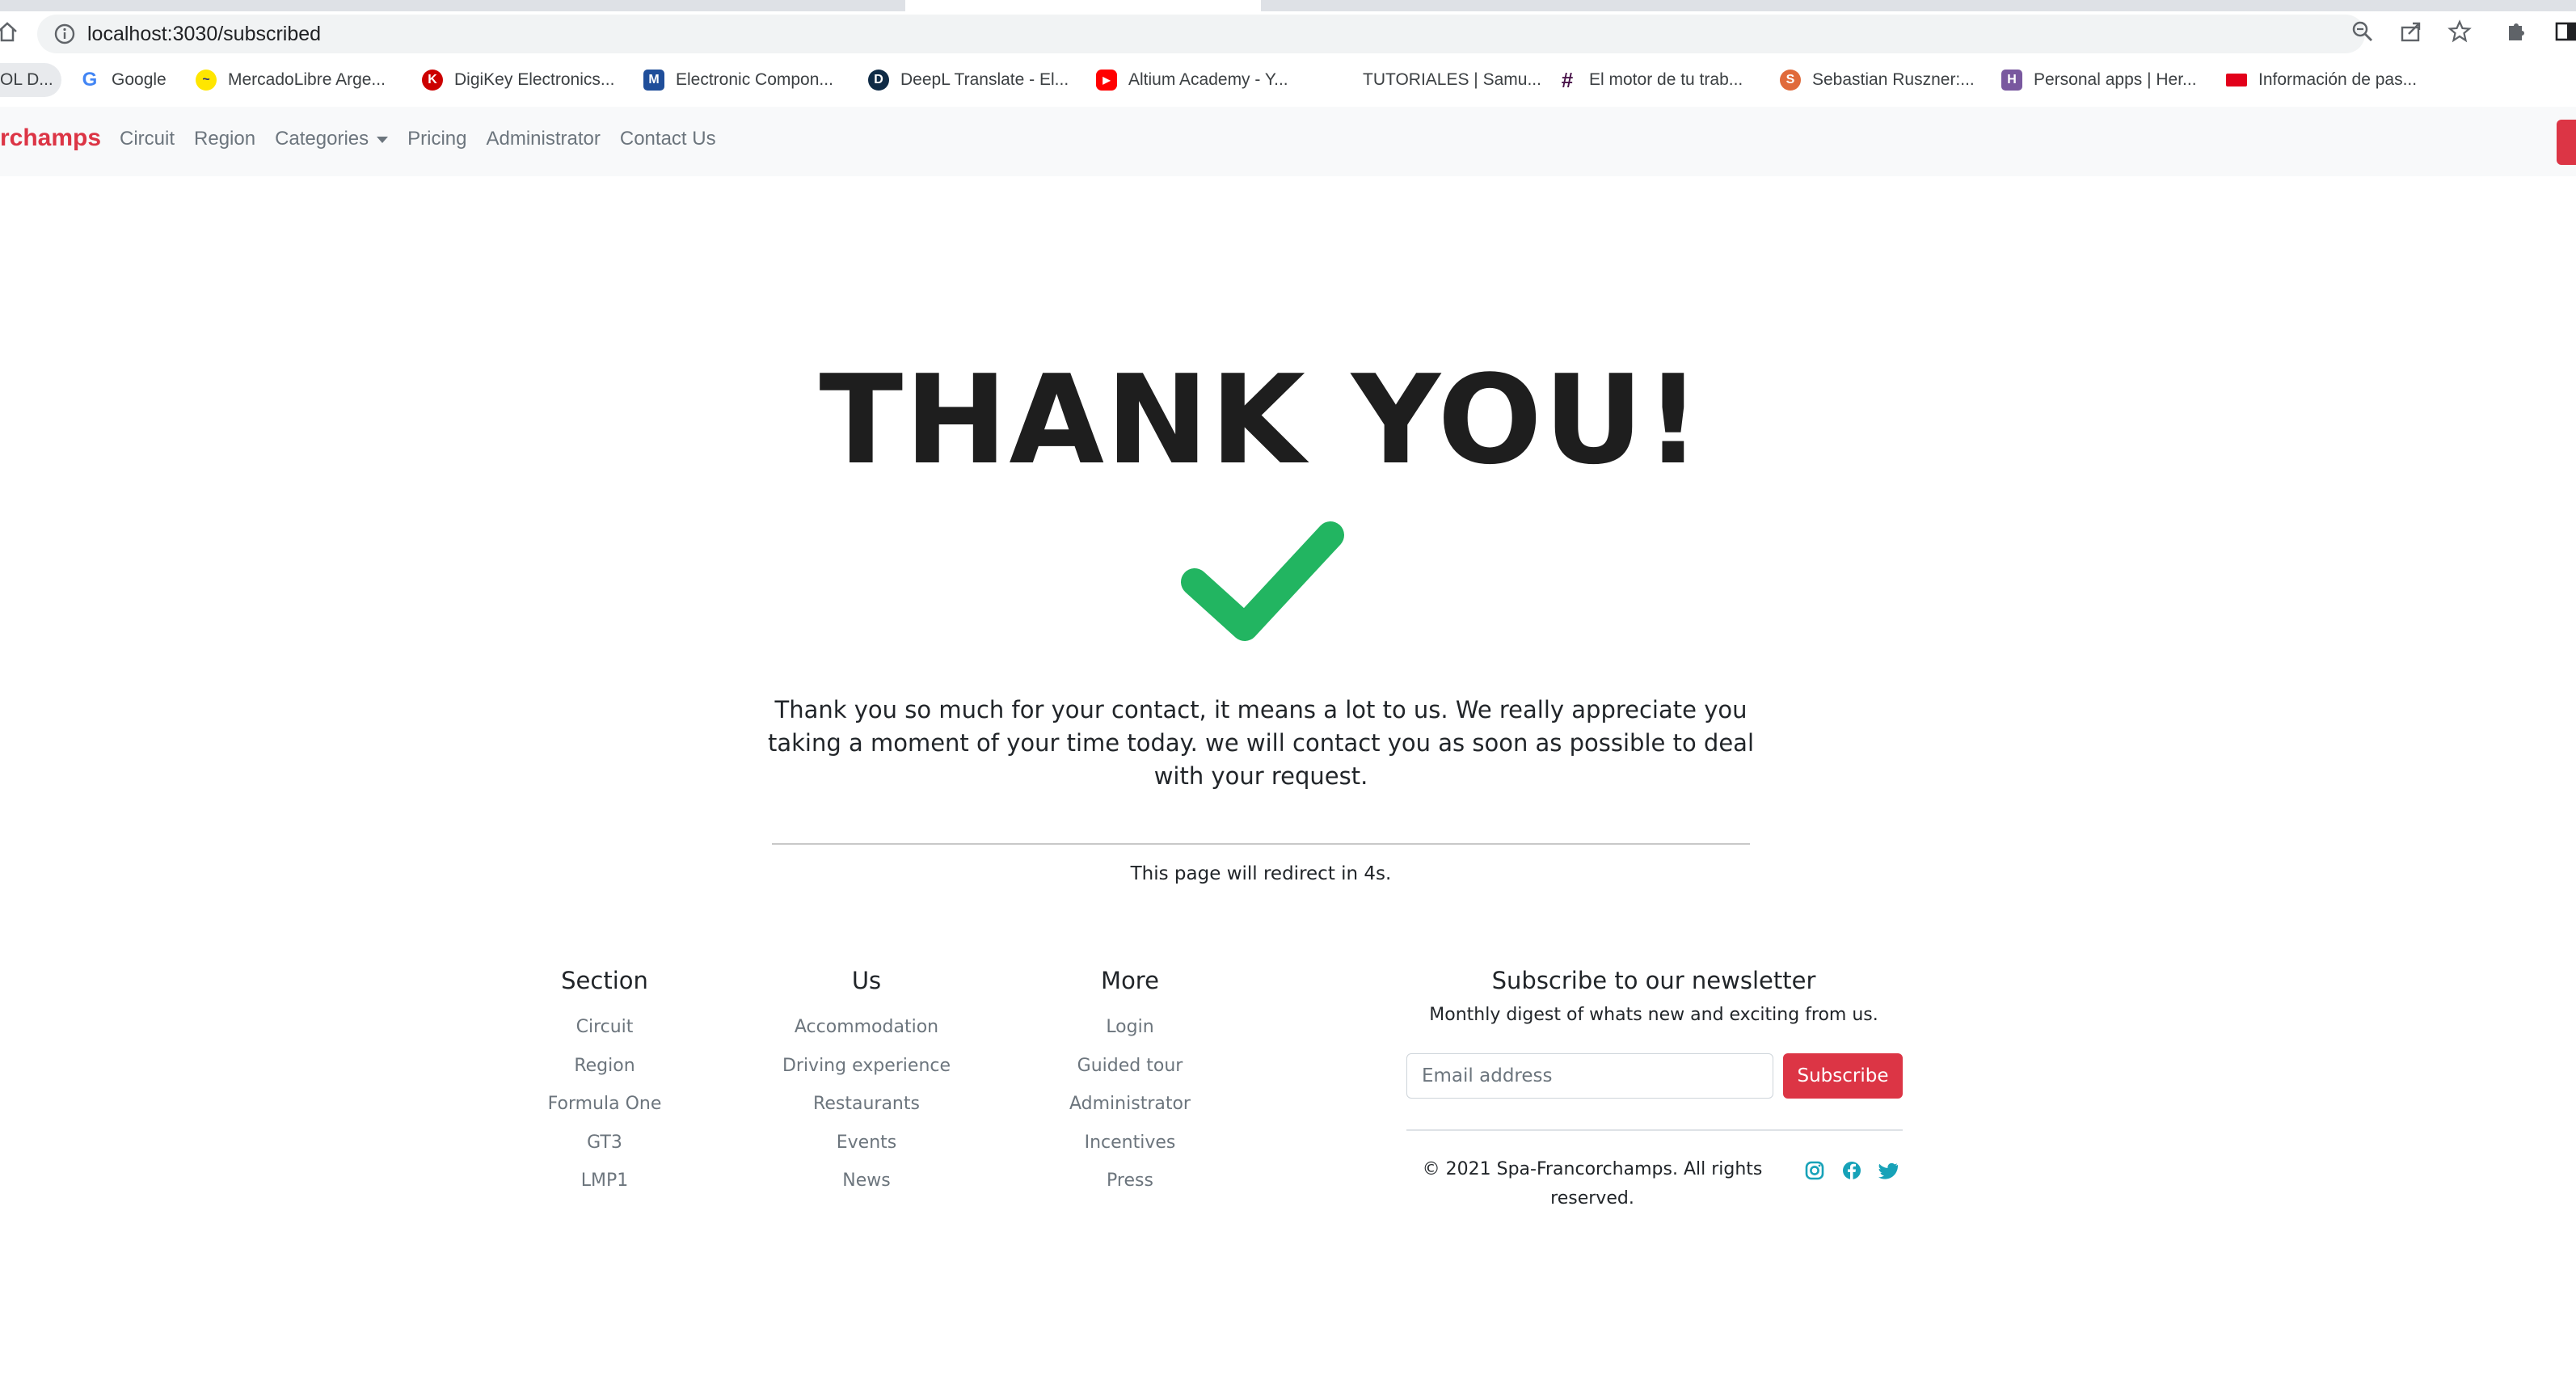  I want to click on subscribe-button: Subscribe, so click(1843, 1076).